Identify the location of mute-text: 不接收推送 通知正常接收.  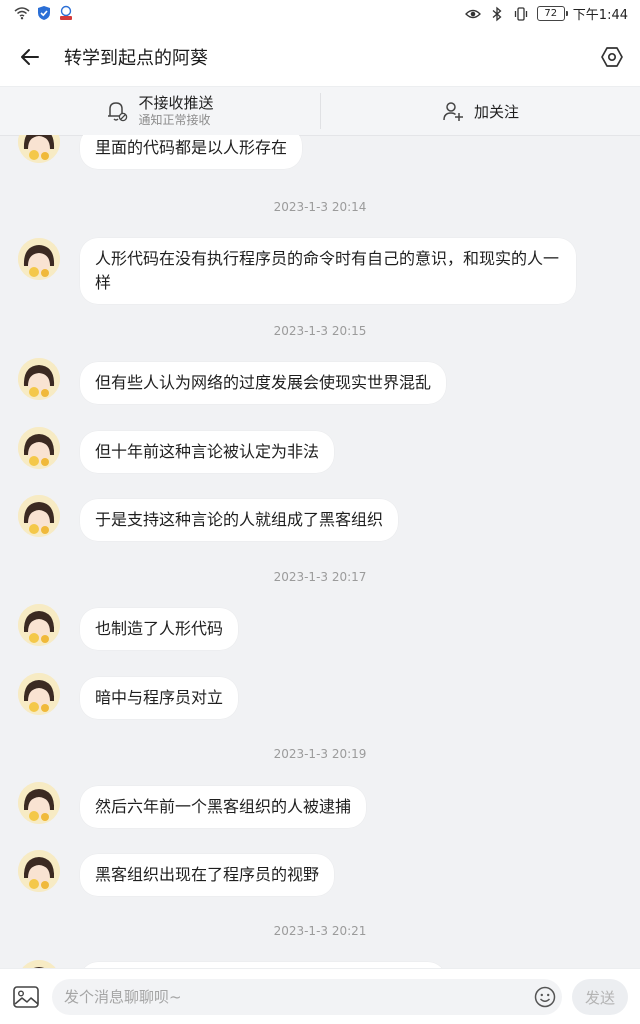
(175, 111).